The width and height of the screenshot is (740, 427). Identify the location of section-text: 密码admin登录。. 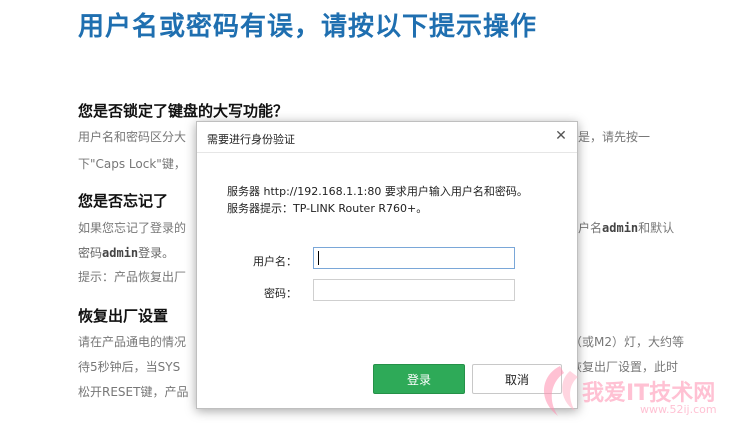
(126, 253).